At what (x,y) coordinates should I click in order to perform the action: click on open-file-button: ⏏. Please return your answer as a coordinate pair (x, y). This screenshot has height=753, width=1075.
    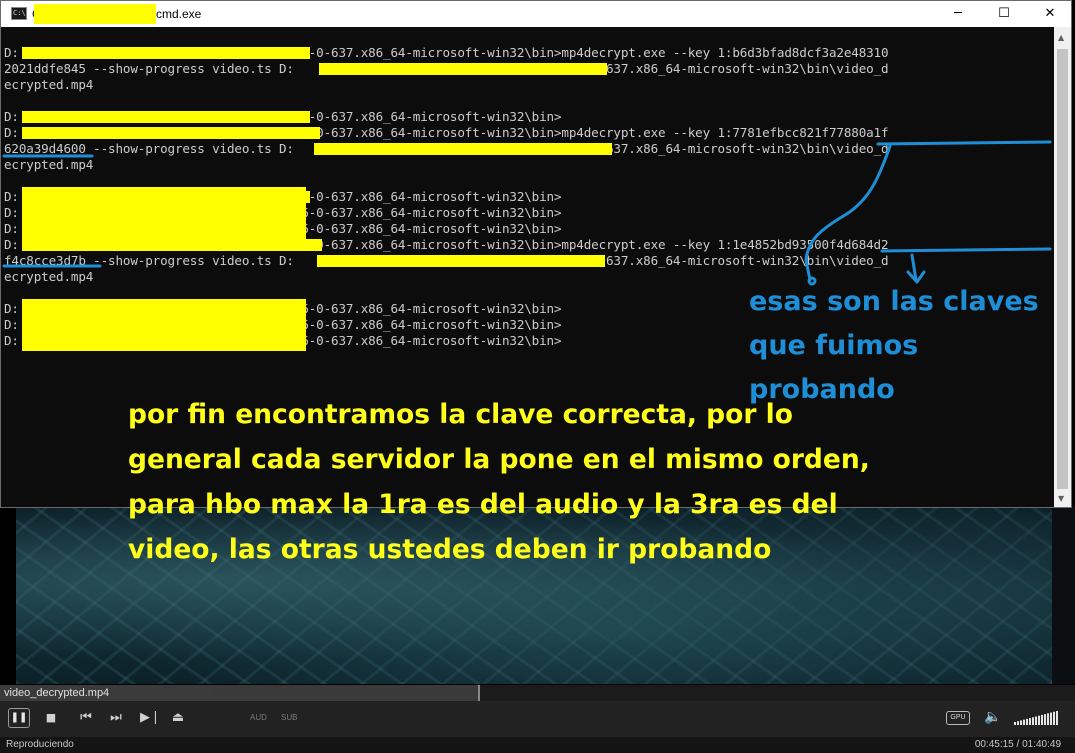
    Looking at the image, I should click on (178, 718).